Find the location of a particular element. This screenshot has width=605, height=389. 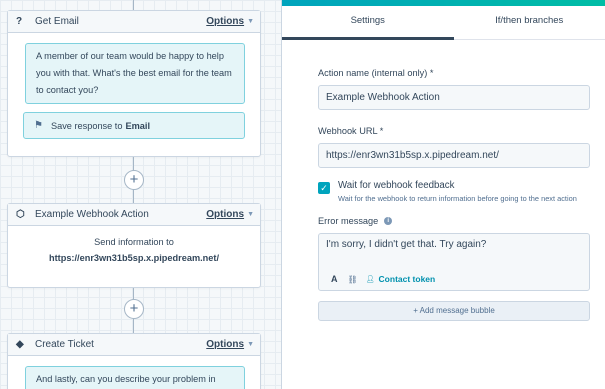

action-name-label: Action name (internal only) * is located at coordinates (376, 73).